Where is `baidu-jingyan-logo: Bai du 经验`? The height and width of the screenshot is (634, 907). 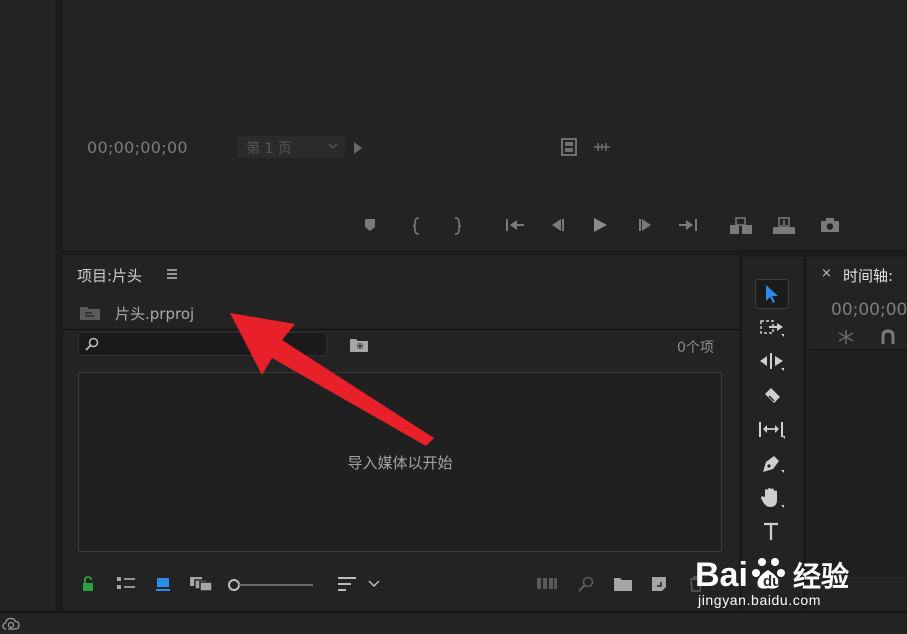 baidu-jingyan-logo: Bai du 经验 is located at coordinates (772, 574).